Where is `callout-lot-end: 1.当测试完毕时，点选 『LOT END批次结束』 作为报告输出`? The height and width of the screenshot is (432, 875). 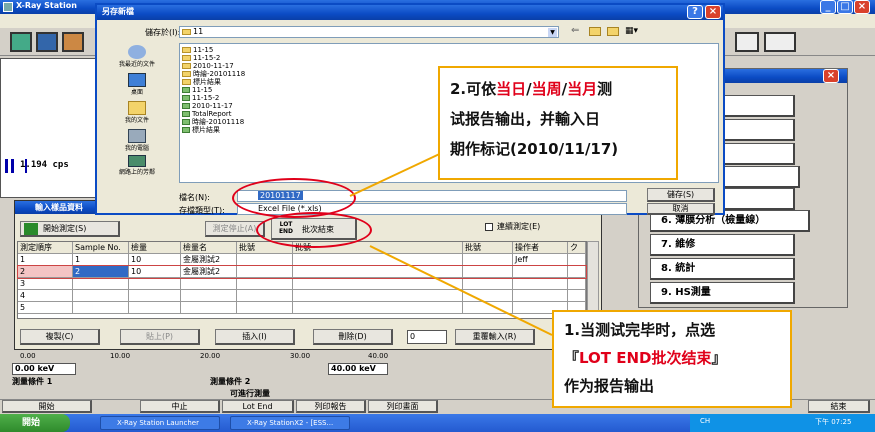 callout-lot-end: 1.当测试完毕时，点选 『LOT END批次结束』 作为报告输出 is located at coordinates (672, 359).